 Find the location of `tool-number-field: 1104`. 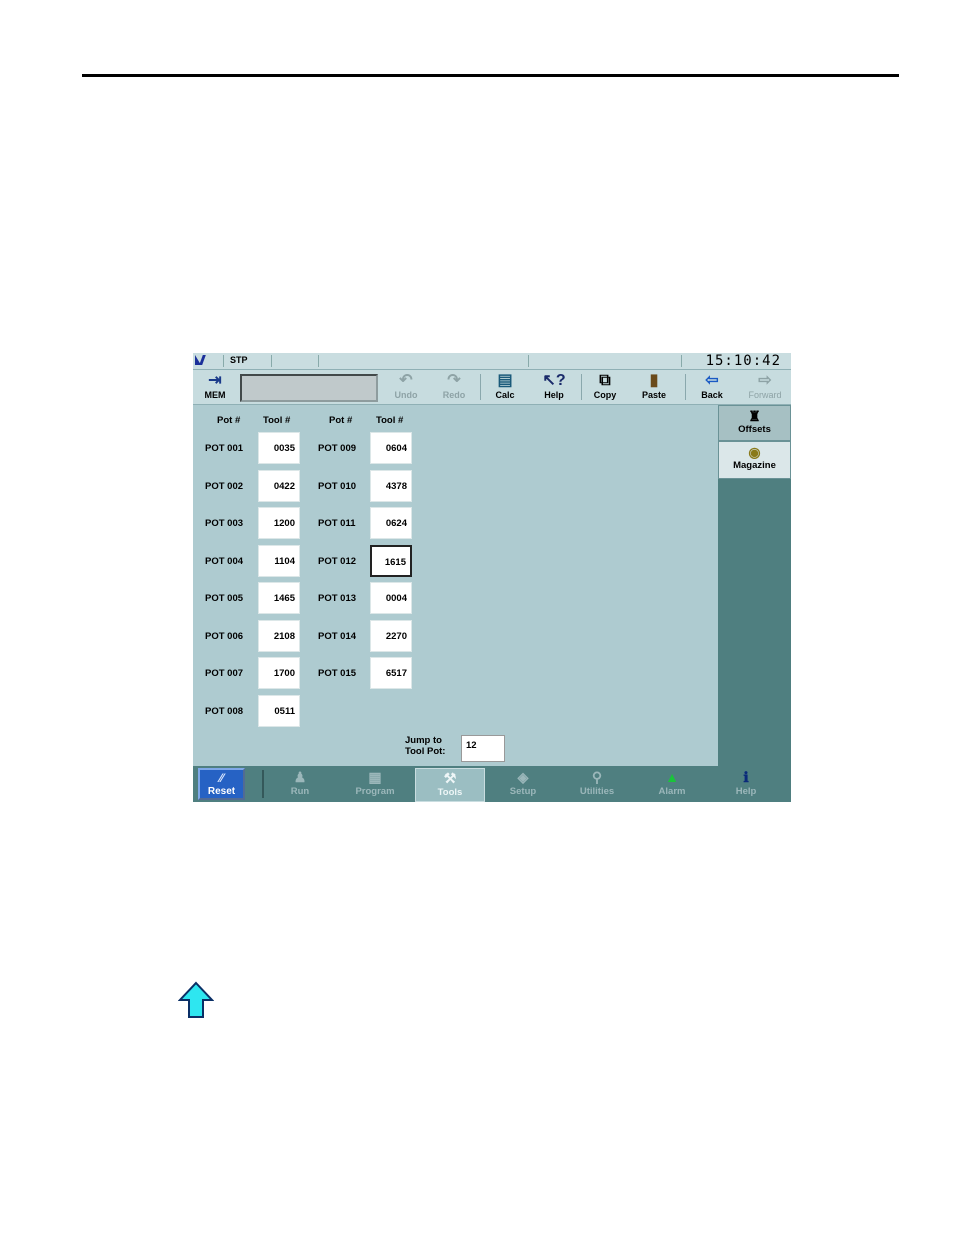

tool-number-field: 1104 is located at coordinates (279, 560).